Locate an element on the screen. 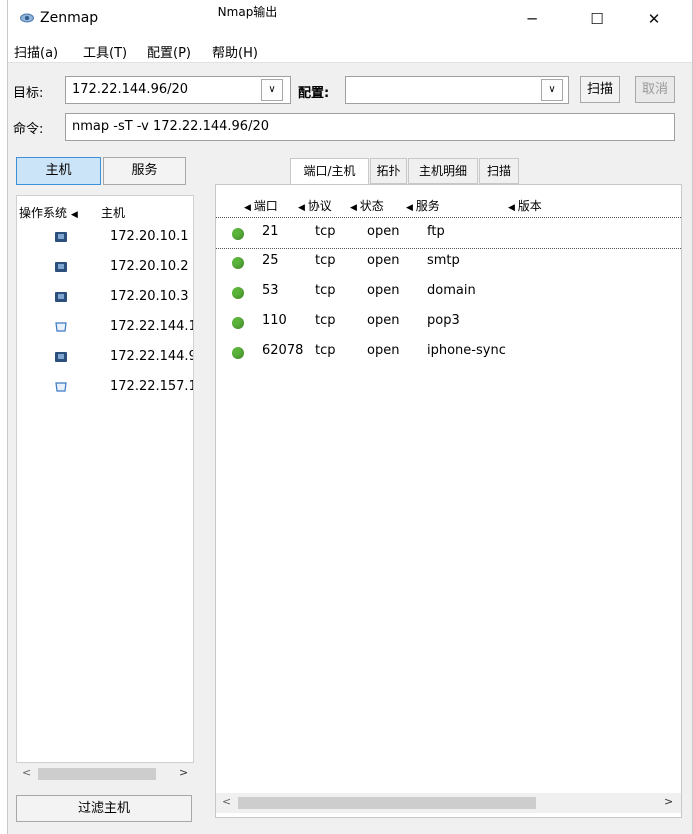 The image size is (693, 834). target-input: 172.22.144.96/20 is located at coordinates (178, 90).